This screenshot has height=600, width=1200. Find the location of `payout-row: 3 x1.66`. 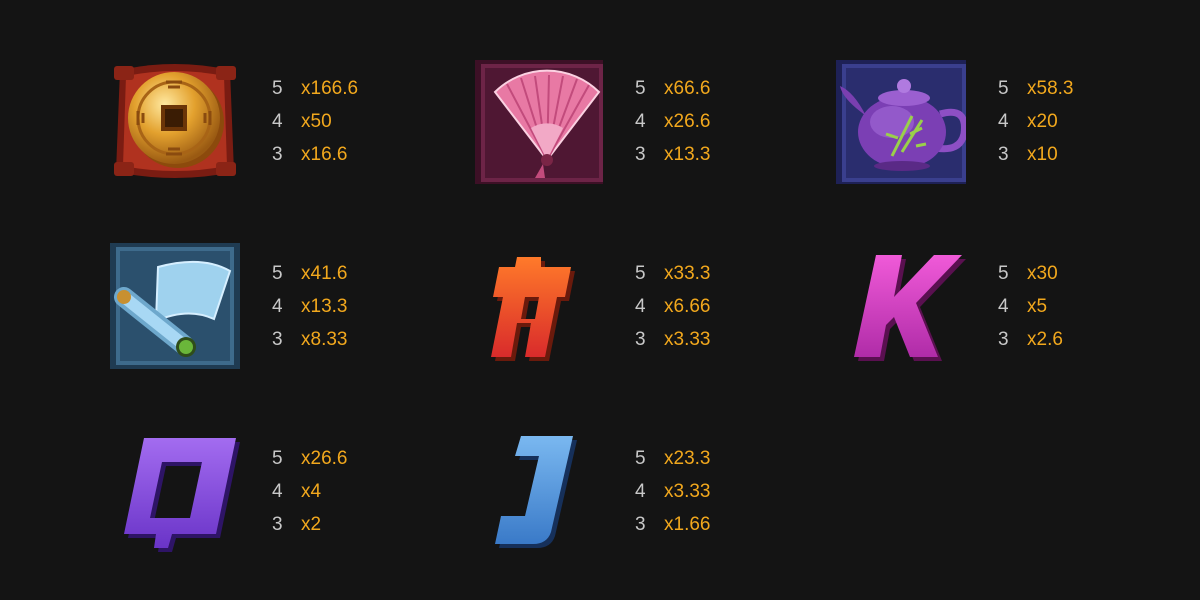

payout-row: 3 x1.66 is located at coordinates (672, 524).